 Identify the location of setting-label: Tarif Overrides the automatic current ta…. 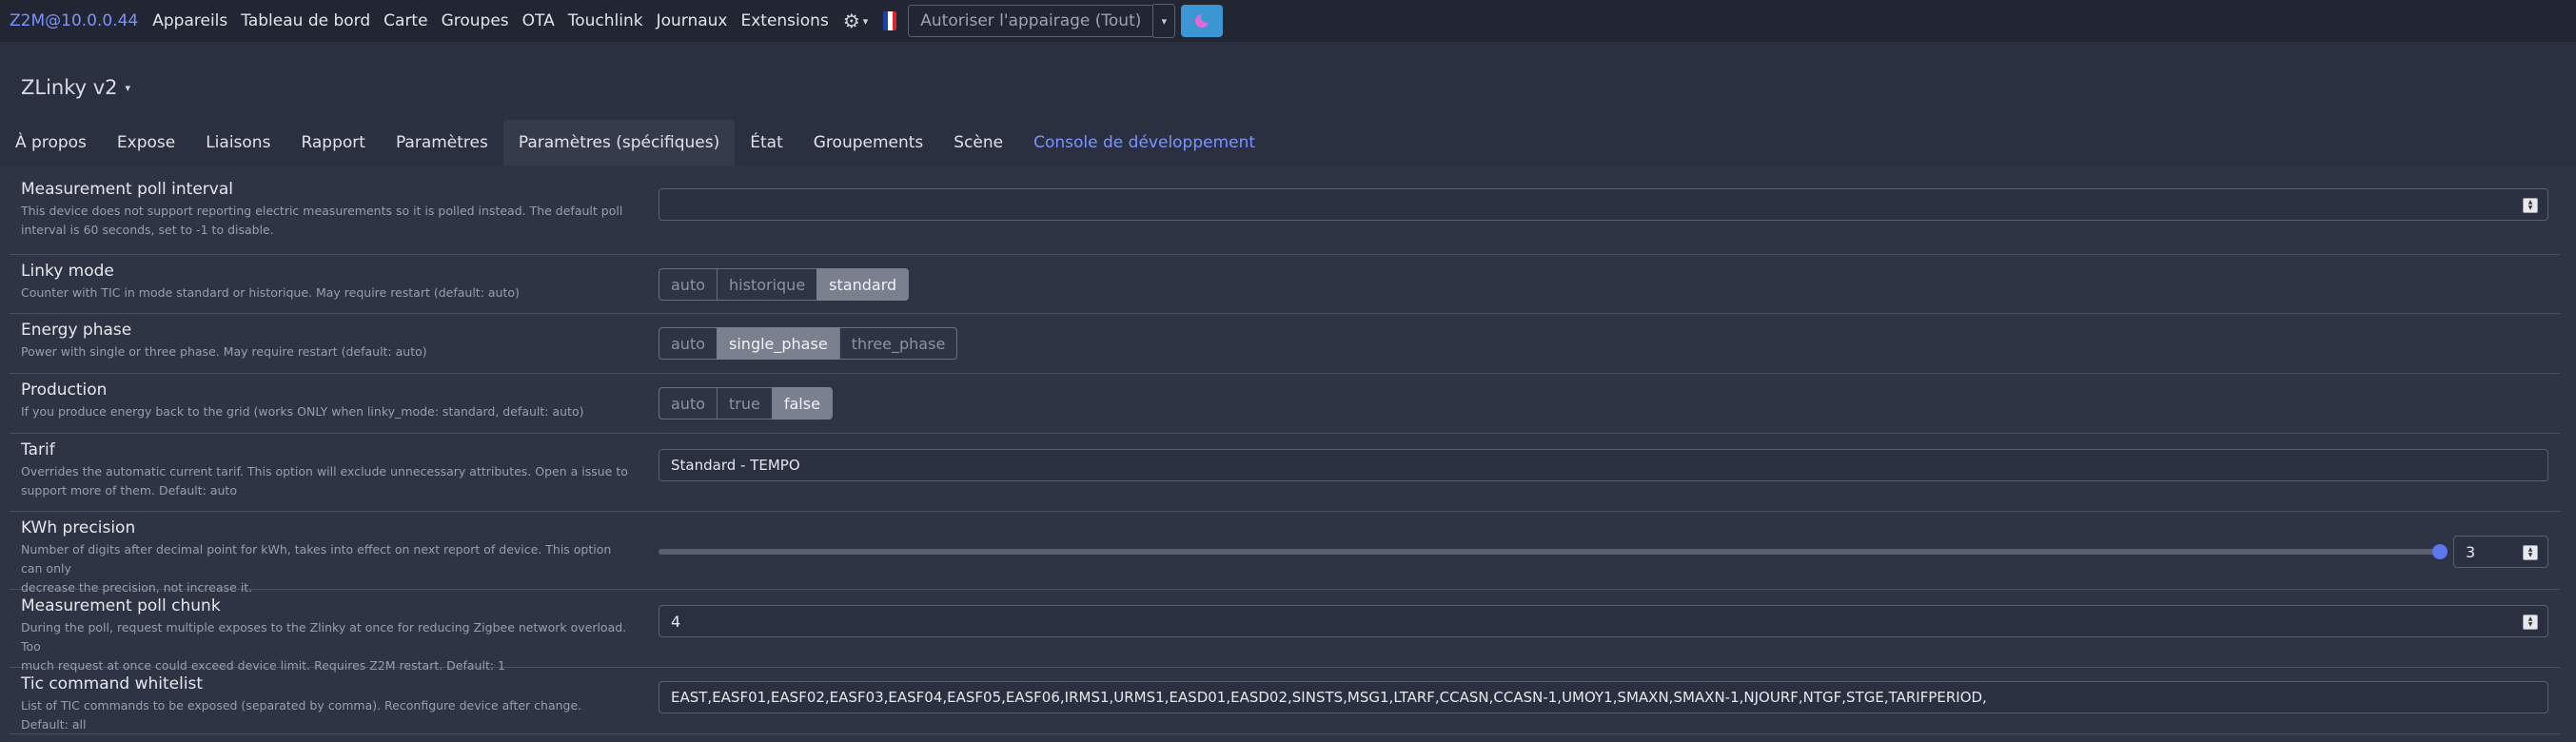
(325, 469).